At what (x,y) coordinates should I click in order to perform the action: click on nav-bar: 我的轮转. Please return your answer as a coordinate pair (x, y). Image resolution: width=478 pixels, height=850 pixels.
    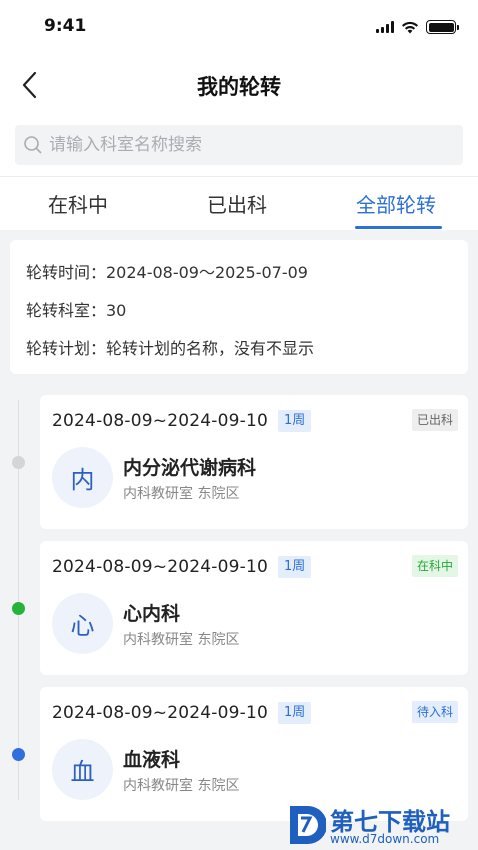
    Looking at the image, I should click on (239, 85).